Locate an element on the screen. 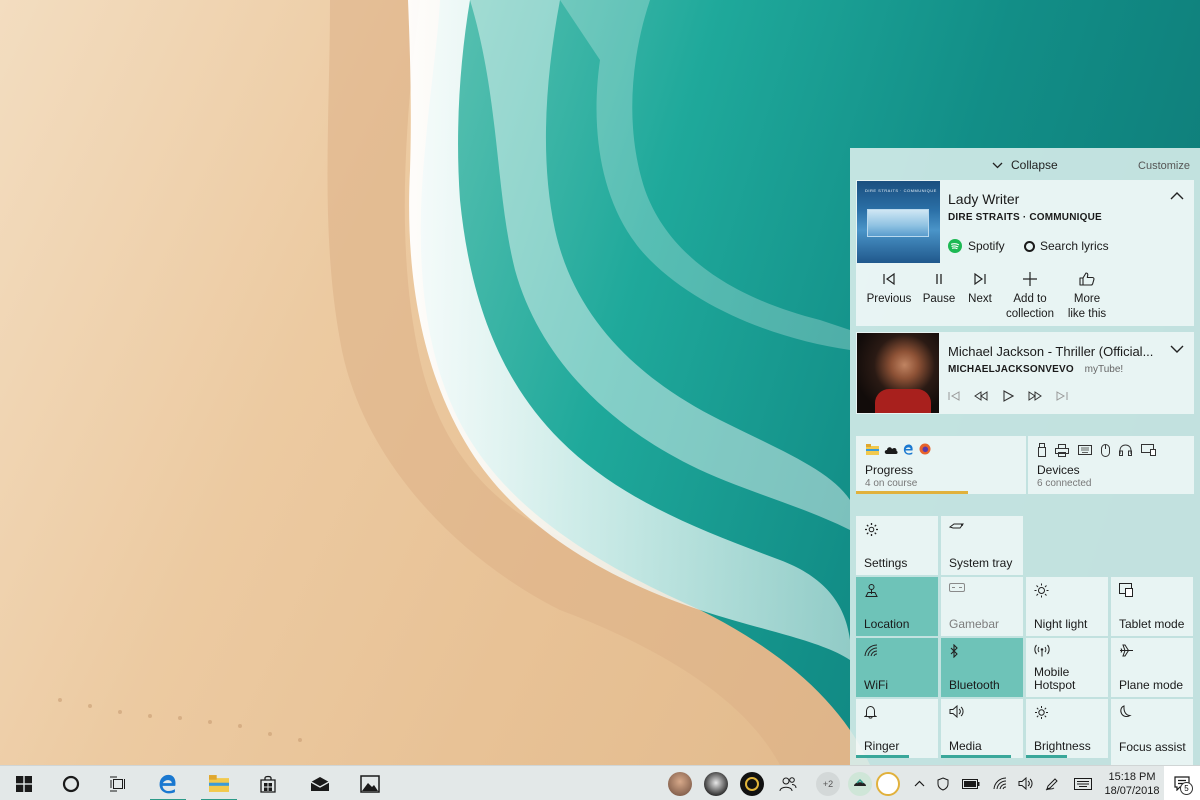  people-button is located at coordinates (788, 783).